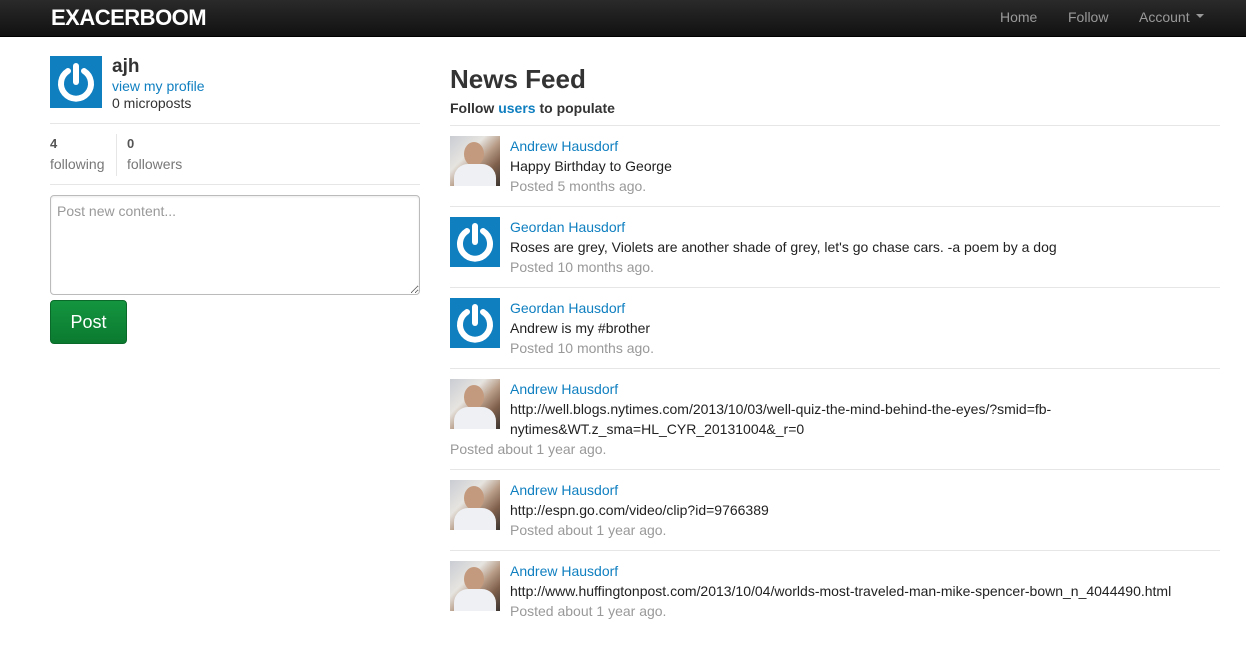  Describe the element at coordinates (578, 186) in the screenshot. I see `feed-item-timestamp: Posted 5 months ago.` at that location.